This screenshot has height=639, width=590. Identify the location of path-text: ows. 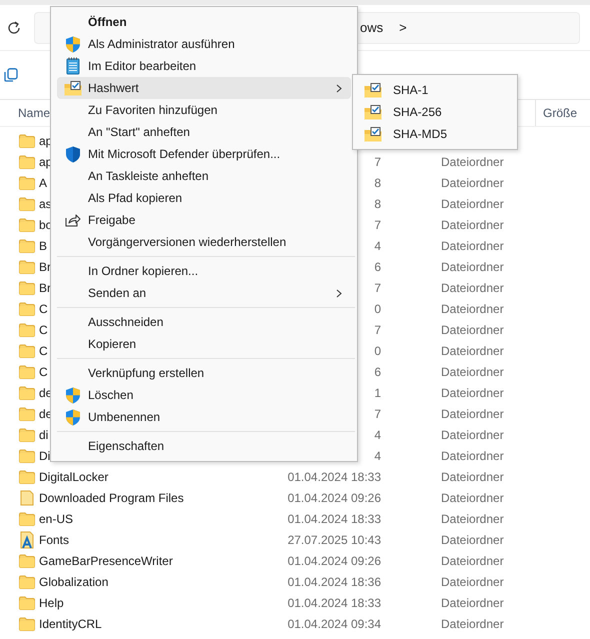
(372, 27).